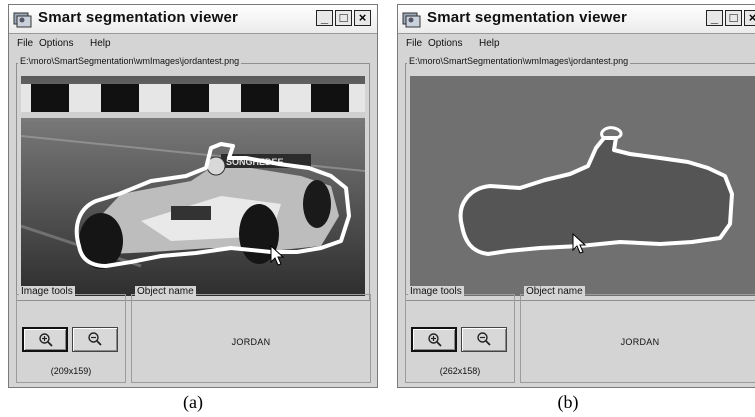  Describe the element at coordinates (71, 371) in the screenshot. I see `image-size-readout: (209x159)` at that location.